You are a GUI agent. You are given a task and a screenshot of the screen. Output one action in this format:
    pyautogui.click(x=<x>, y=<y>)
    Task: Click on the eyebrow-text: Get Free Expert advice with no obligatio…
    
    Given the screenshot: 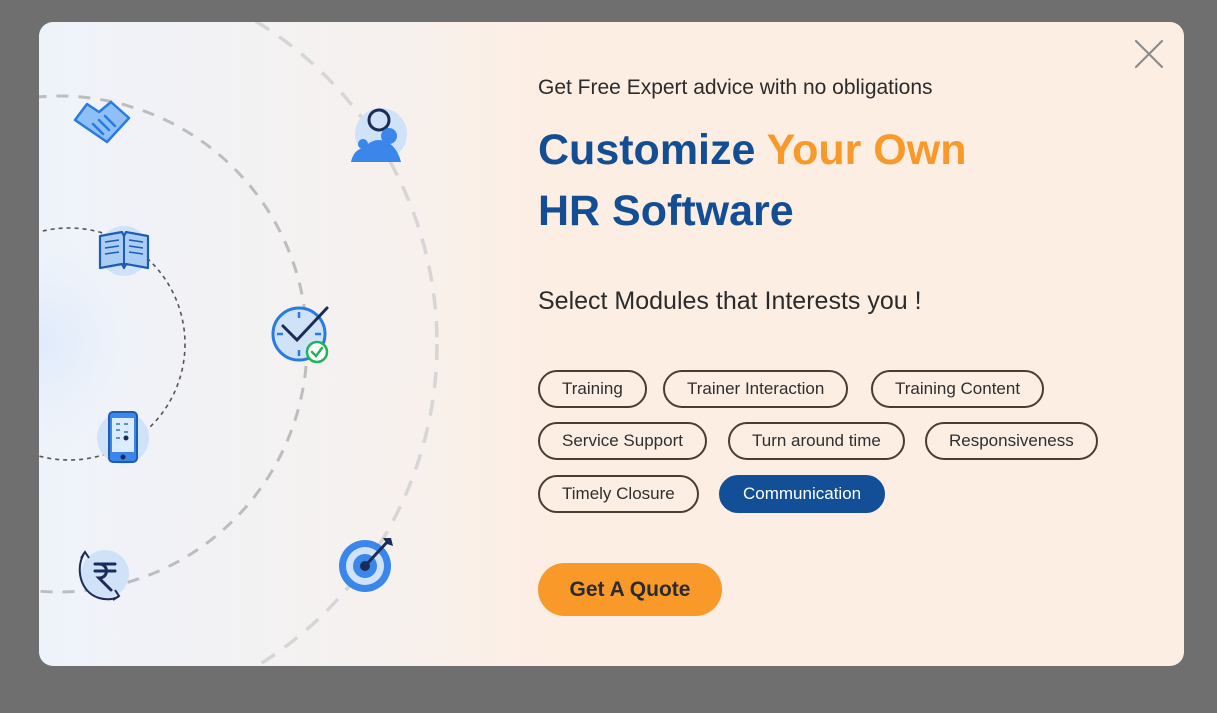 What is the action you would take?
    pyautogui.click(x=735, y=87)
    